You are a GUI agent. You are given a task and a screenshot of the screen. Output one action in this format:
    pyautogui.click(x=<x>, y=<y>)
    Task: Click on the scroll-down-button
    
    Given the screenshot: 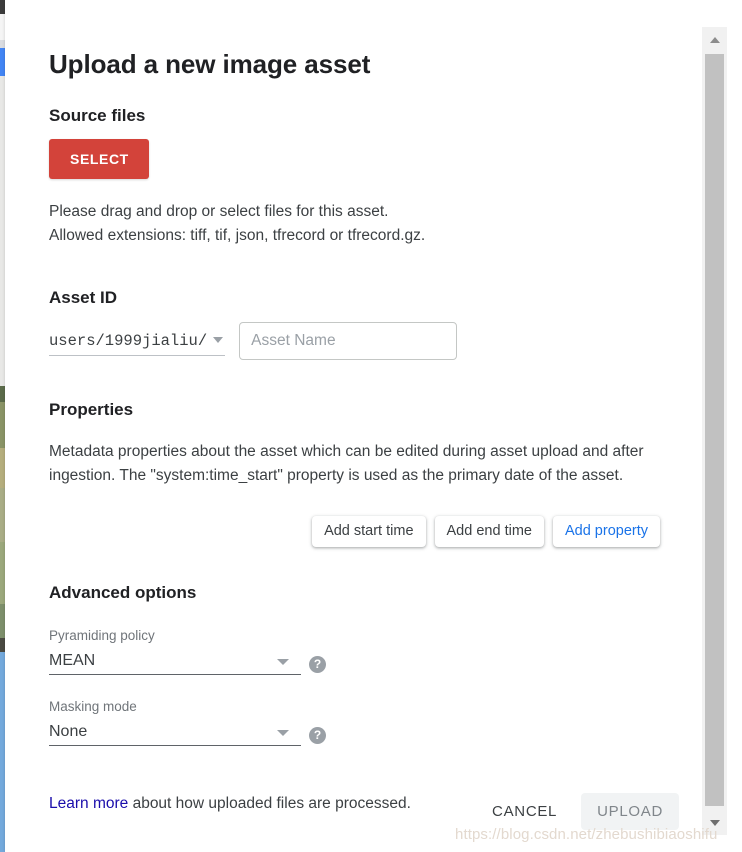 What is the action you would take?
    pyautogui.click(x=714, y=822)
    